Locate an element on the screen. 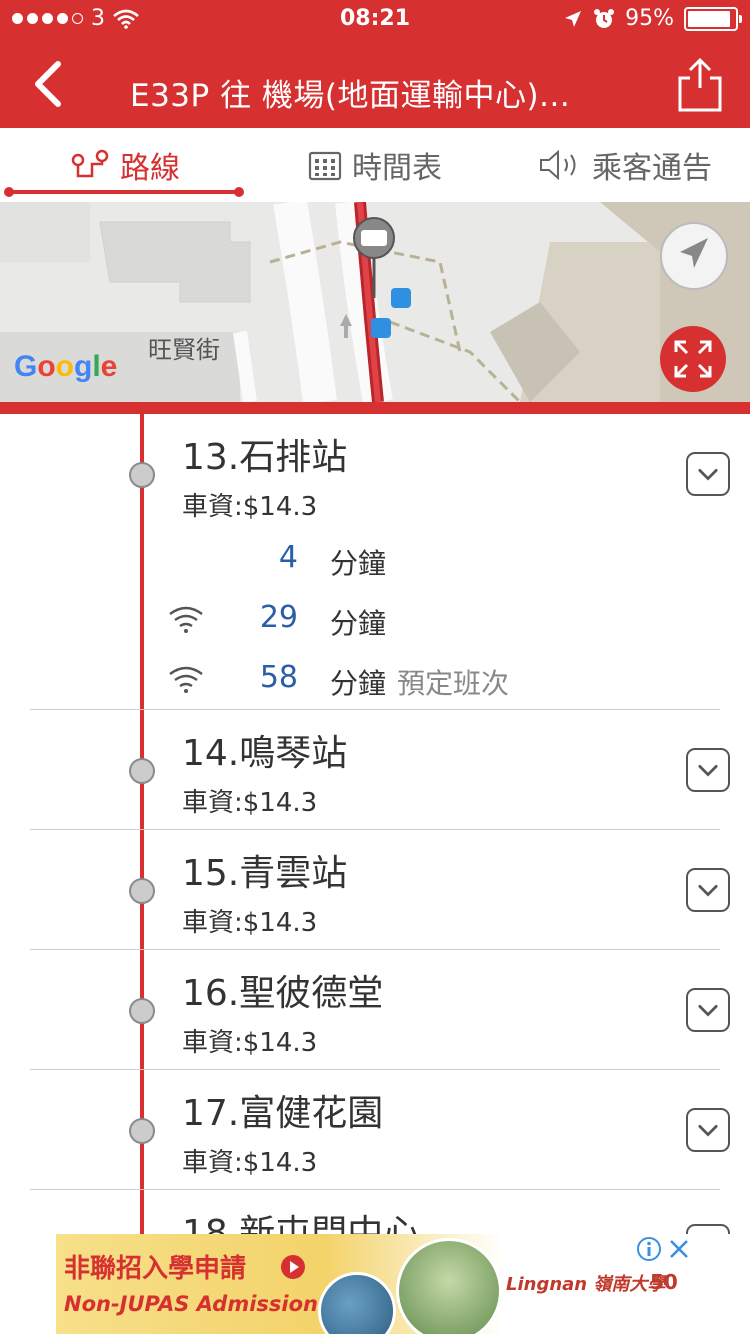  tab-notice-label: 乘客通告 is located at coordinates (652, 168).